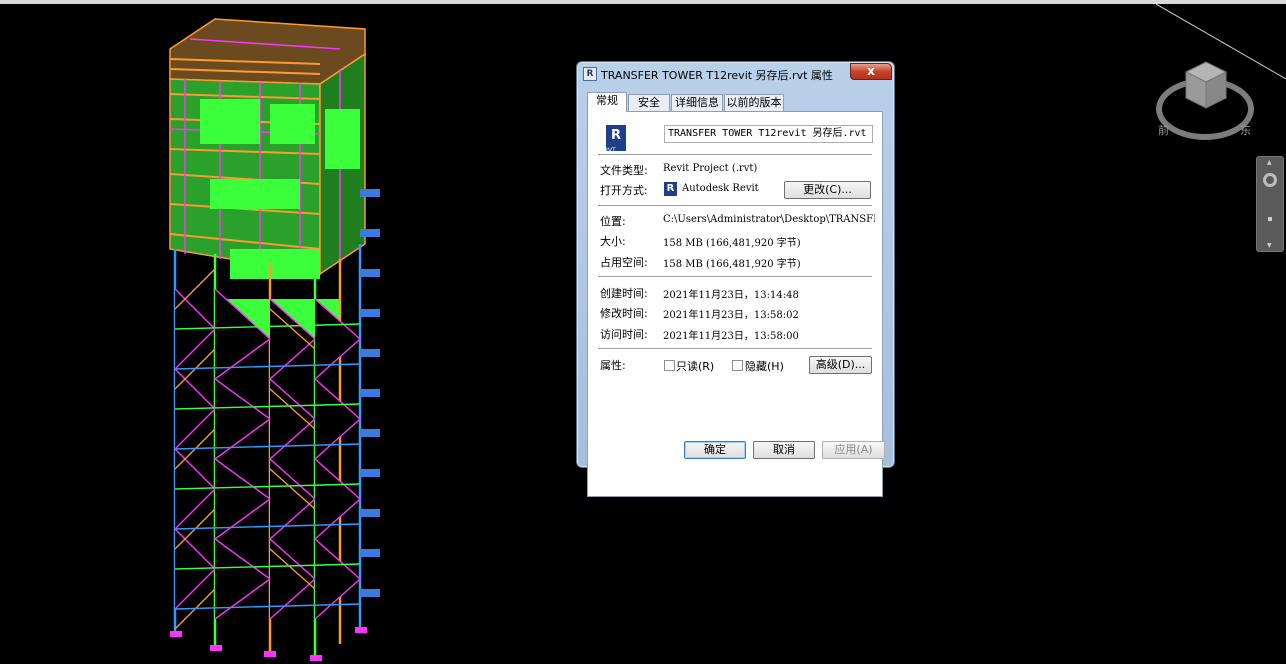 This screenshot has width=1286, height=664. I want to click on navigation-bar: ▲ ▼, so click(1270, 204).